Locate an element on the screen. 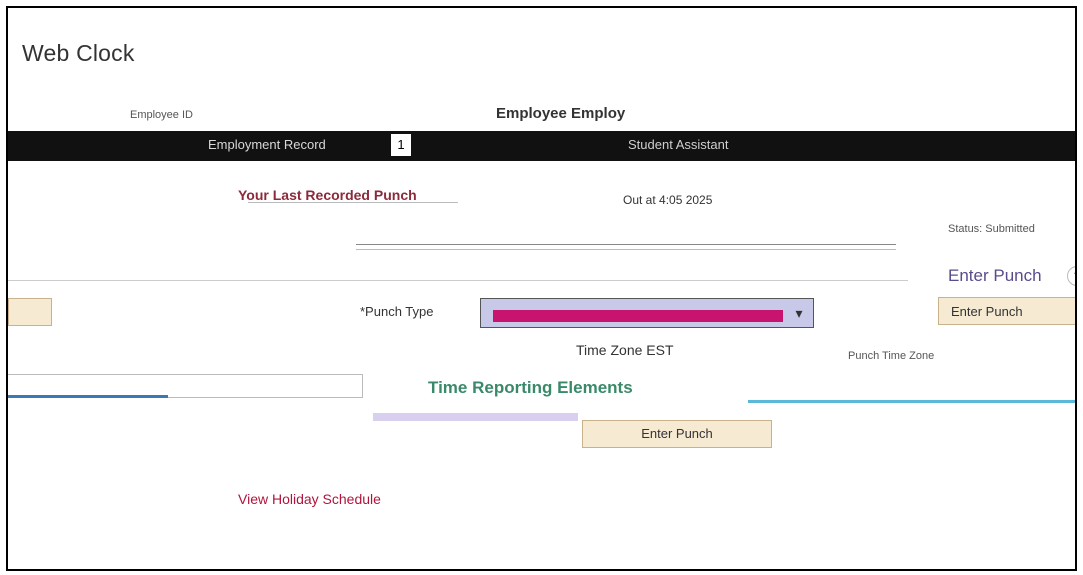 The width and height of the screenshot is (1083, 575). decor-bar is located at coordinates (475, 417).